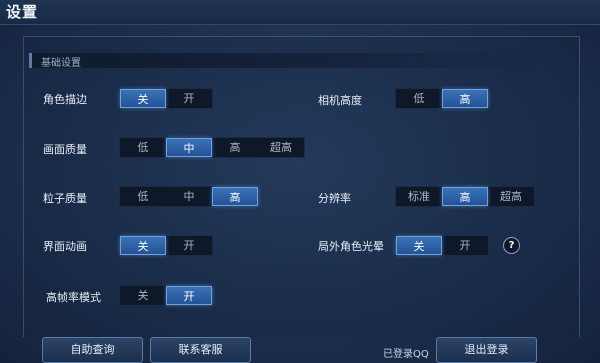 The image size is (600, 363). What do you see at coordinates (143, 196) in the screenshot?
I see `particle-quality-option-low: 低` at bounding box center [143, 196].